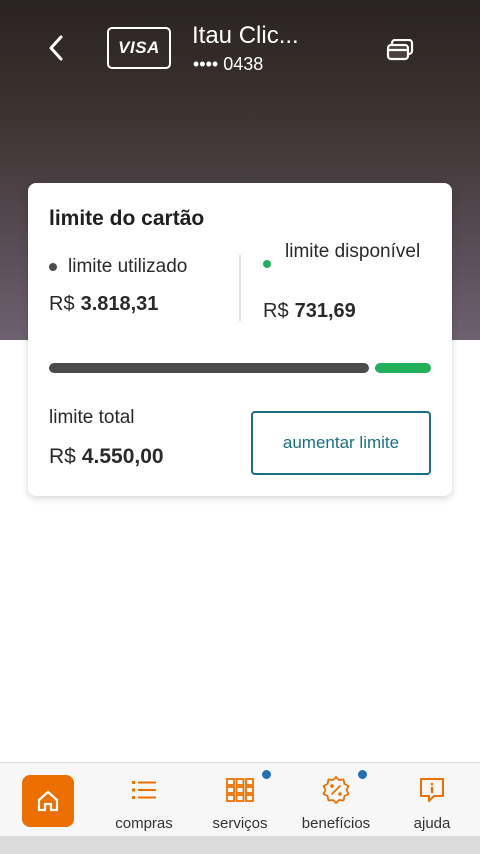 Image resolution: width=480 pixels, height=854 pixels. Describe the element at coordinates (276, 311) in the screenshot. I see `available-currency: R$` at that location.